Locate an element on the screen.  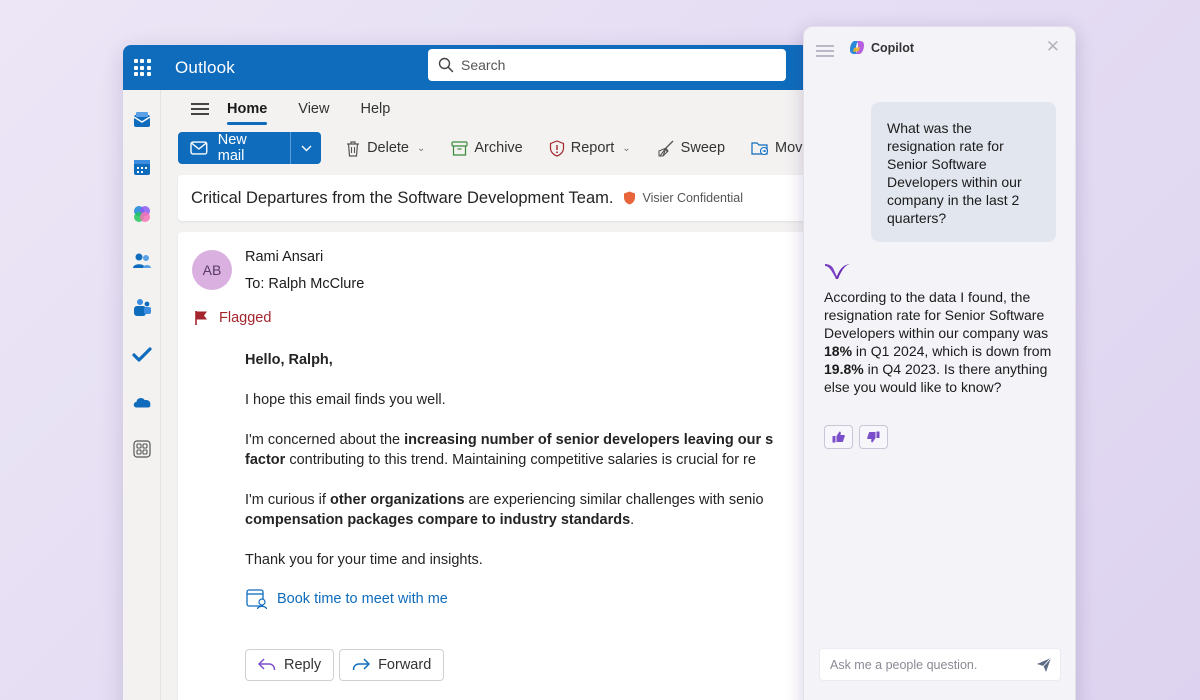
forward-label: Forward is located at coordinates (405, 665).